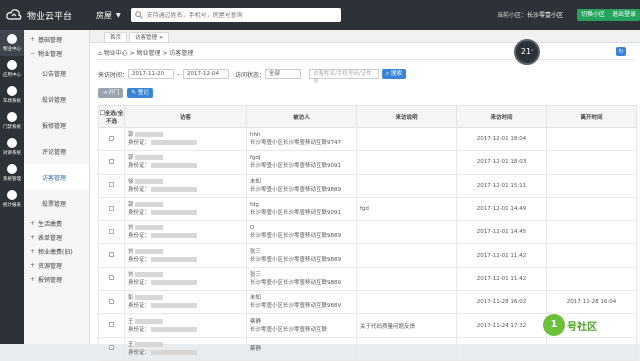 Image resolution: width=640 pixels, height=361 pixels. I want to click on sidebar-item-parking: 车场系统, so click(12, 95).